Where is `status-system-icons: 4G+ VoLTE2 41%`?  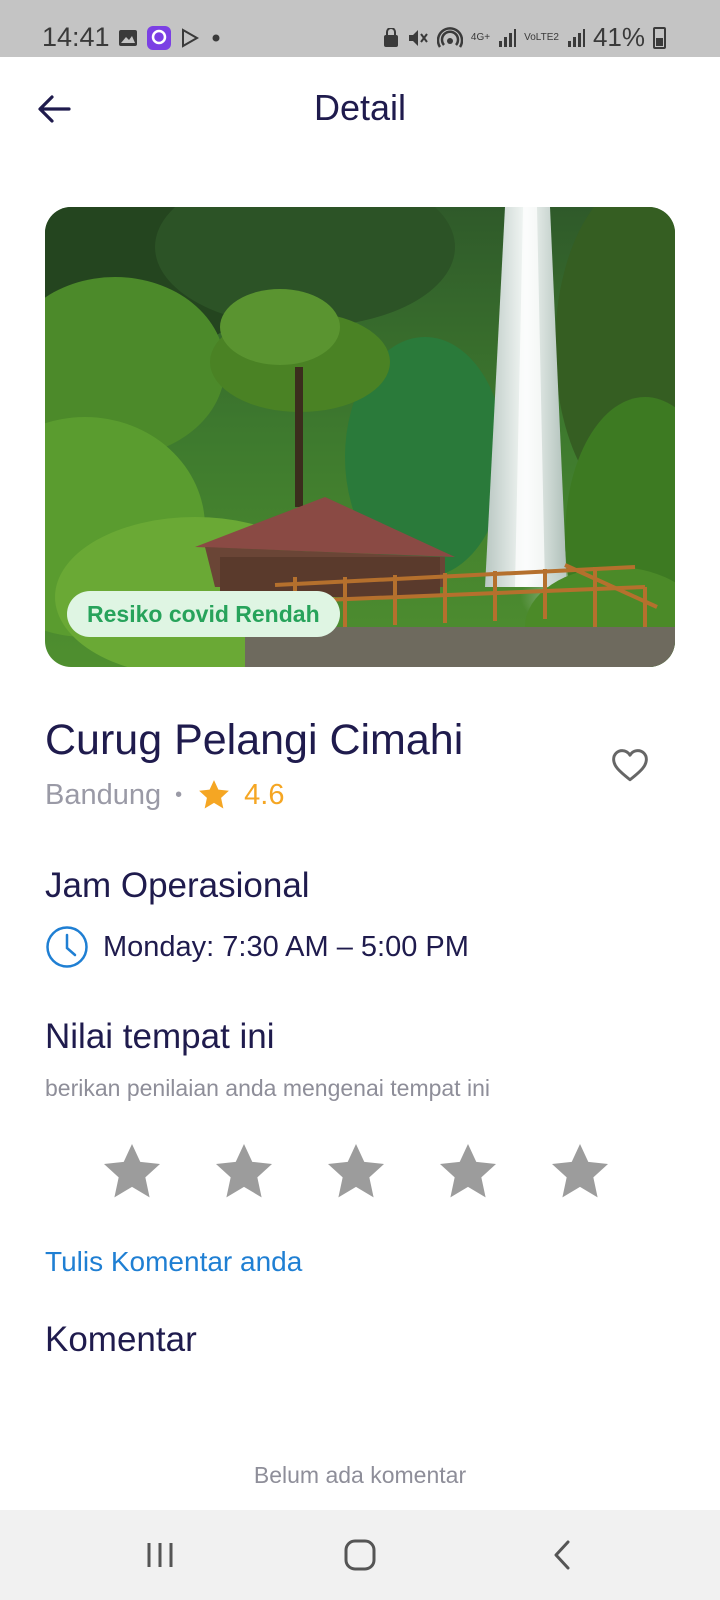 status-system-icons: 4G+ VoLTE2 41% is located at coordinates (524, 37).